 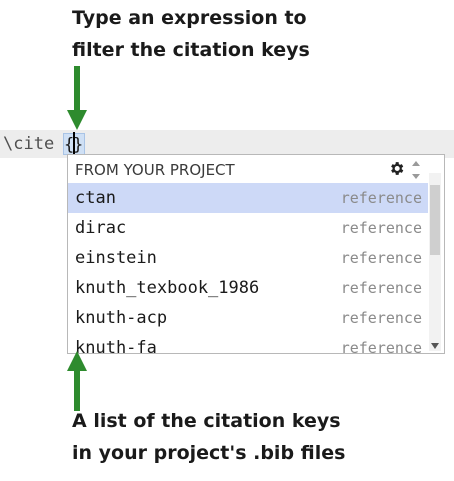 What do you see at coordinates (74, 144) in the screenshot?
I see `text-caret` at bounding box center [74, 144].